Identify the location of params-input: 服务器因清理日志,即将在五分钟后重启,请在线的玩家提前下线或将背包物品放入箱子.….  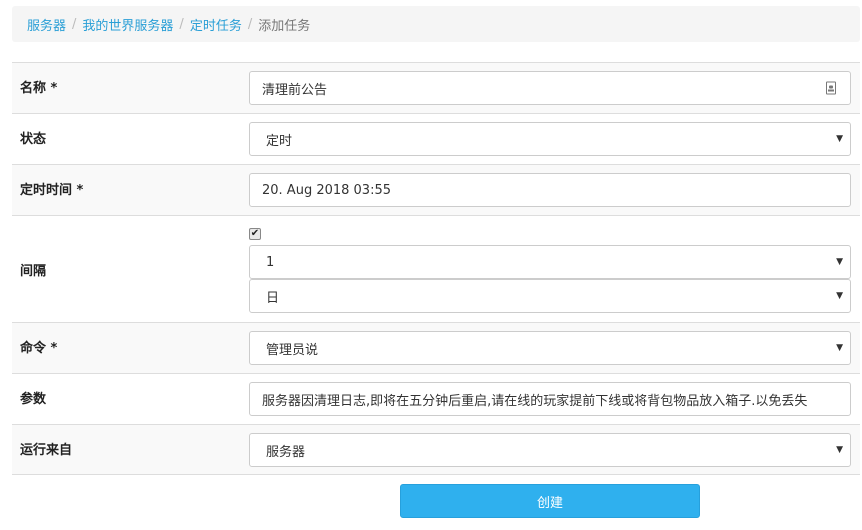
(550, 399).